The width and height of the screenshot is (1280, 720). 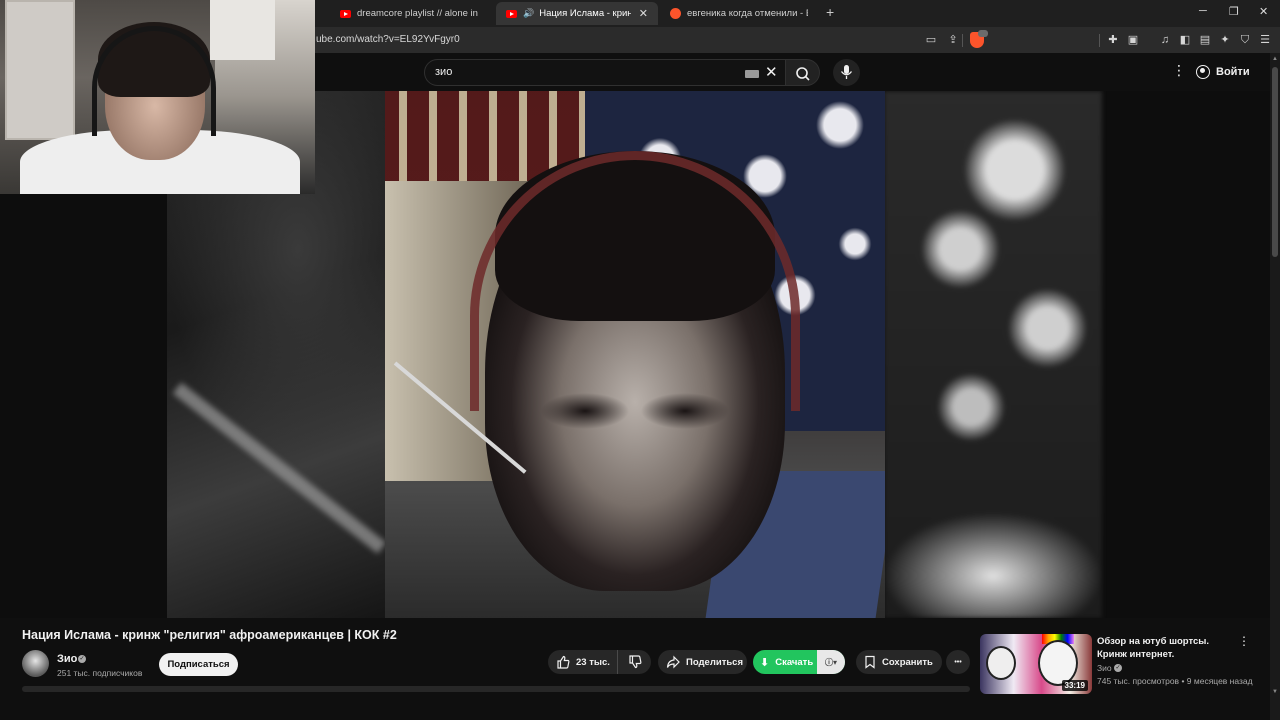 I want to click on recommendation-channel: Зио, so click(x=1104, y=668).